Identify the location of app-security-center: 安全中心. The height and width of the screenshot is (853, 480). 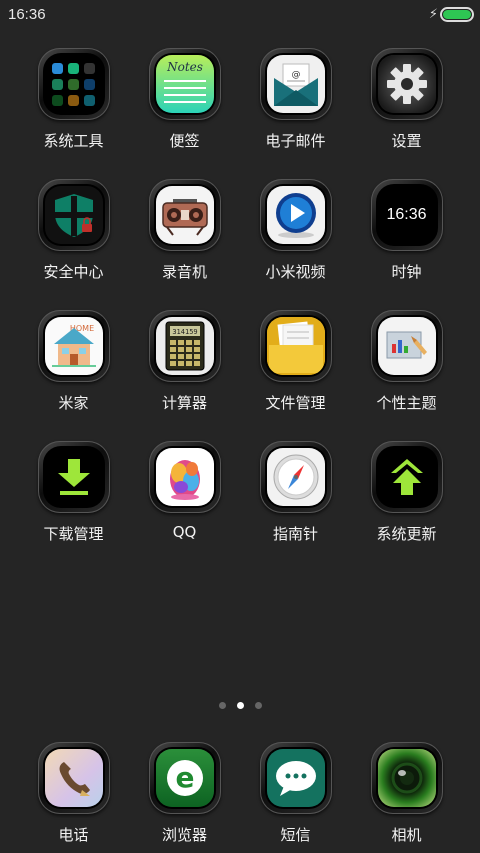
(73, 244).